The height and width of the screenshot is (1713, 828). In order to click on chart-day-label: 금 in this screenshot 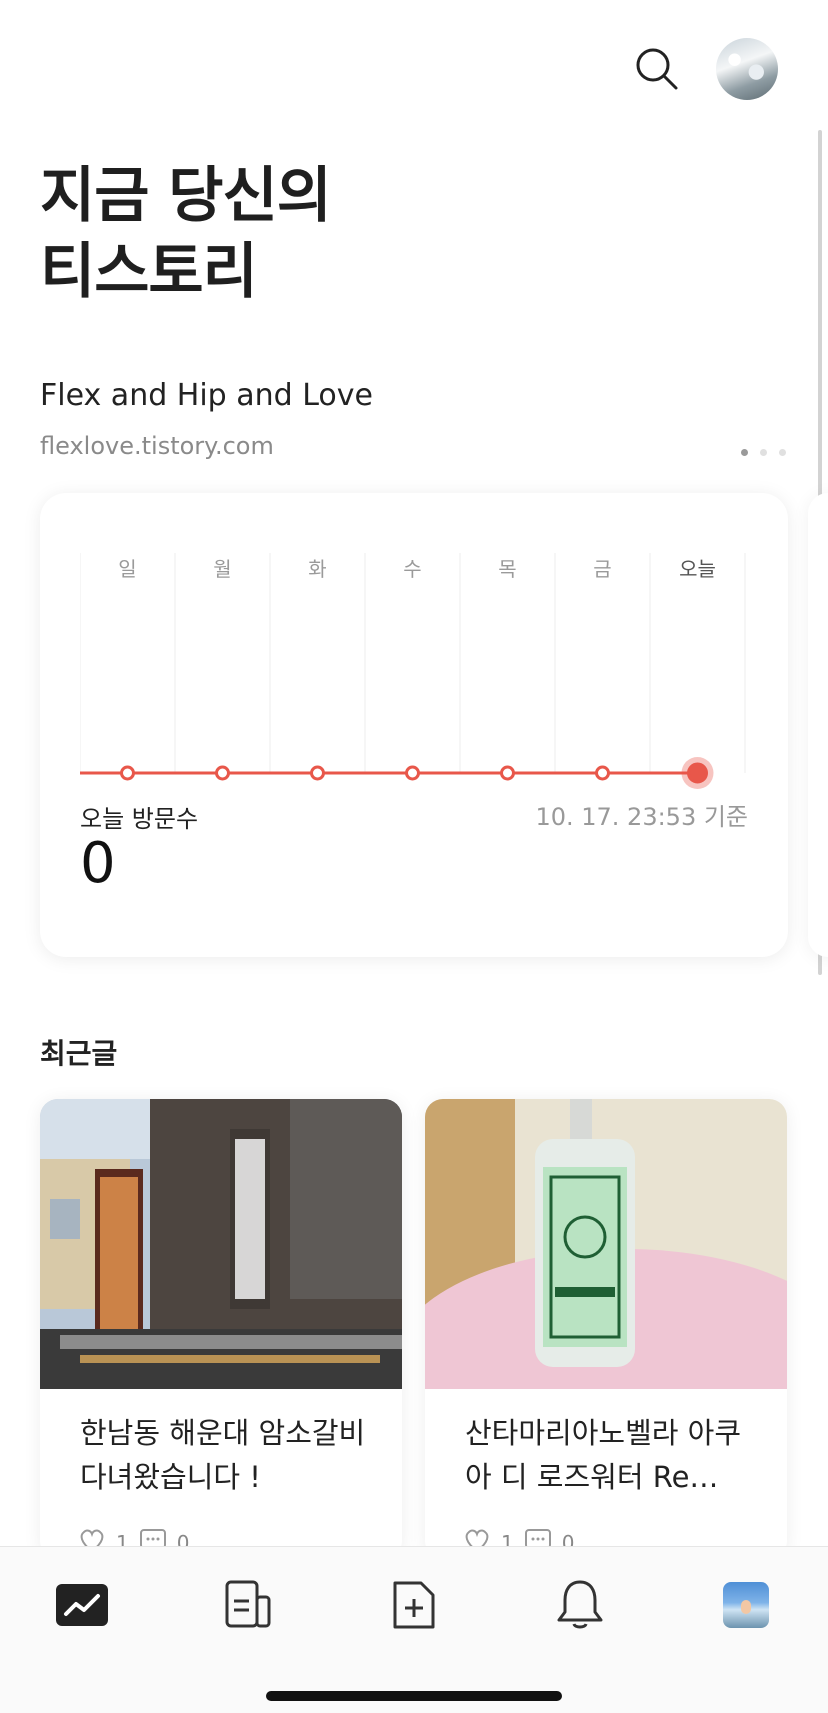, I will do `click(602, 569)`.